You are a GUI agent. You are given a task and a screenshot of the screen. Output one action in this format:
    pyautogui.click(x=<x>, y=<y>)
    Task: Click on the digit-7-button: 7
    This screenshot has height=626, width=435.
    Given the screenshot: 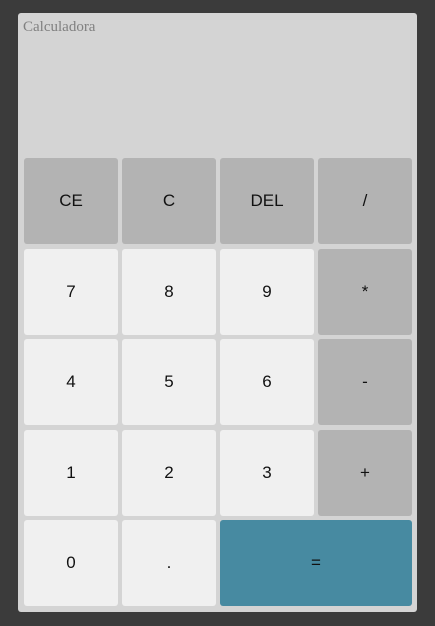 What is the action you would take?
    pyautogui.click(x=71, y=291)
    